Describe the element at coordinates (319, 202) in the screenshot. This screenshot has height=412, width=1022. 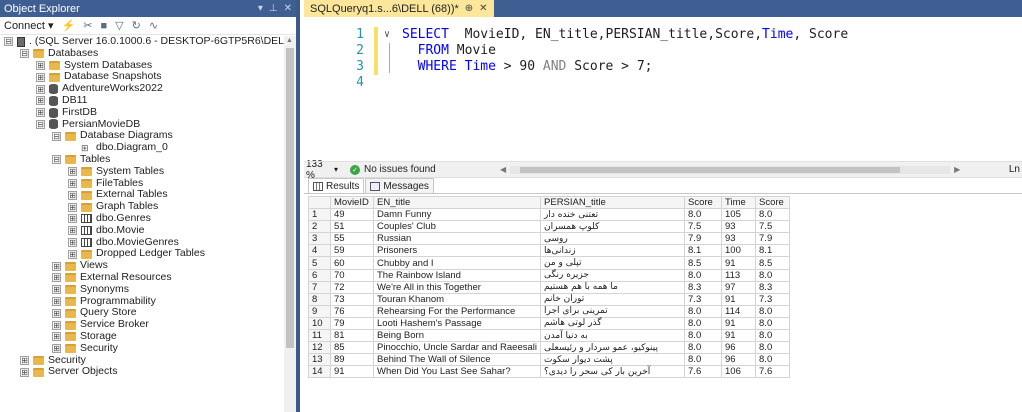
I see `grid-corner` at that location.